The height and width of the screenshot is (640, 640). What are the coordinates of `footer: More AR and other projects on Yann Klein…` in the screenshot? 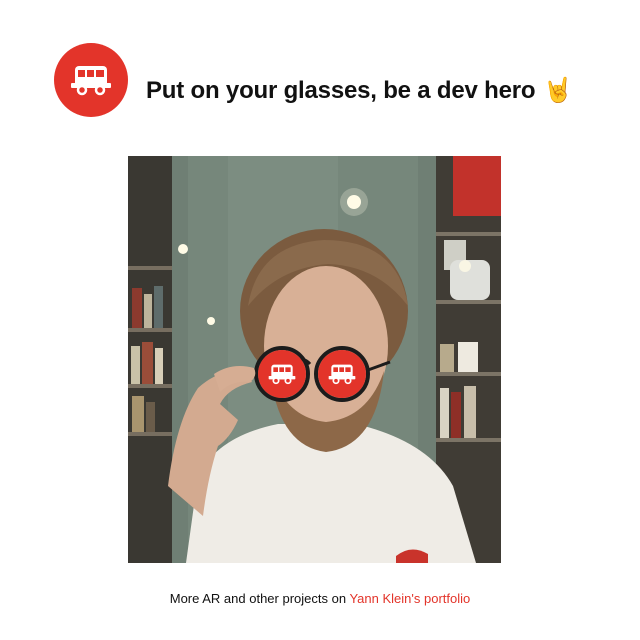 It's located at (320, 598).